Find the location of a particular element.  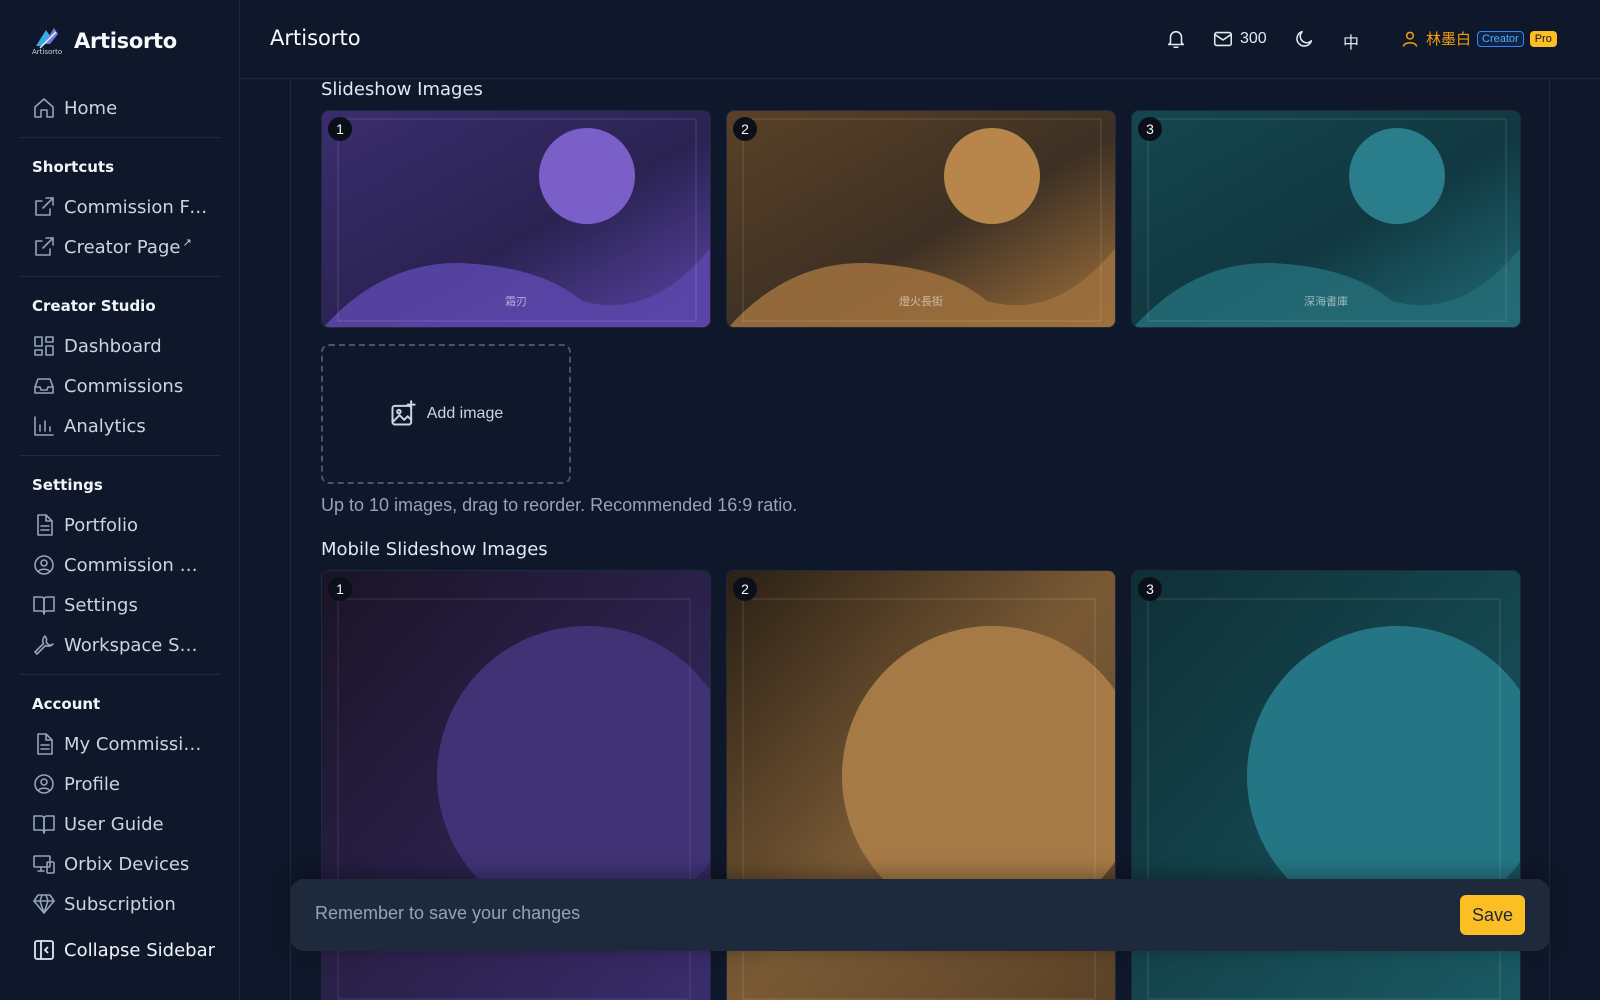

sidebar-item-orbix-devices: Orbix Devices is located at coordinates (120, 864).